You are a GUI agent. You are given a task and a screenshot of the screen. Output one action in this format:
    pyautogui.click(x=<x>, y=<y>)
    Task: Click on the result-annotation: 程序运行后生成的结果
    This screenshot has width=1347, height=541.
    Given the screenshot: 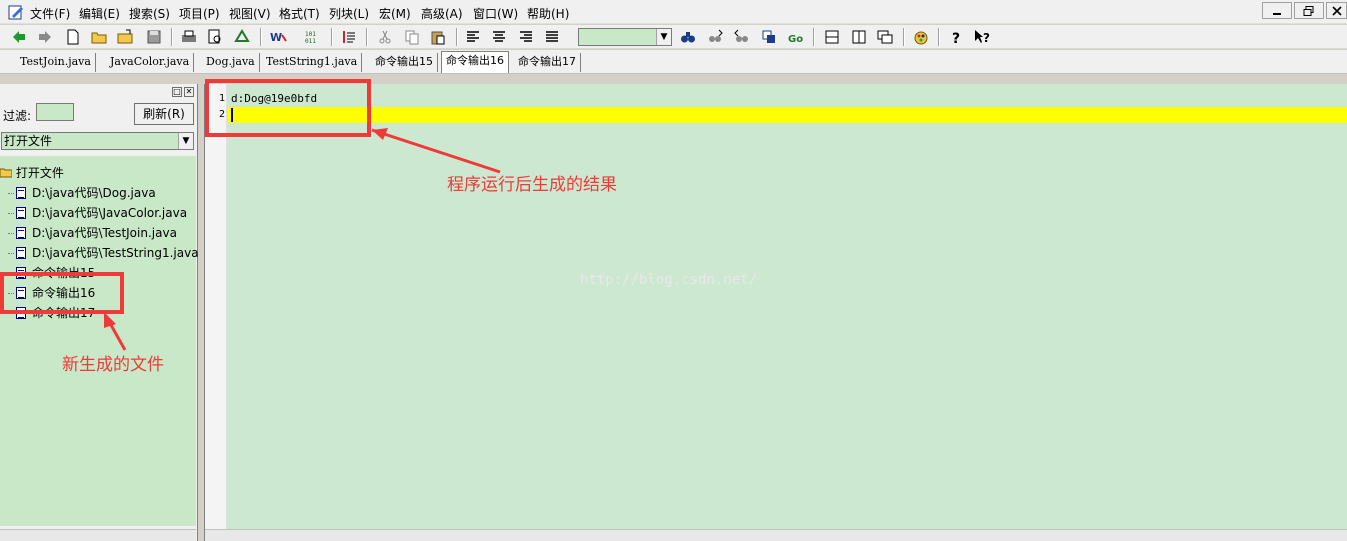 What is the action you would take?
    pyautogui.click(x=532, y=185)
    